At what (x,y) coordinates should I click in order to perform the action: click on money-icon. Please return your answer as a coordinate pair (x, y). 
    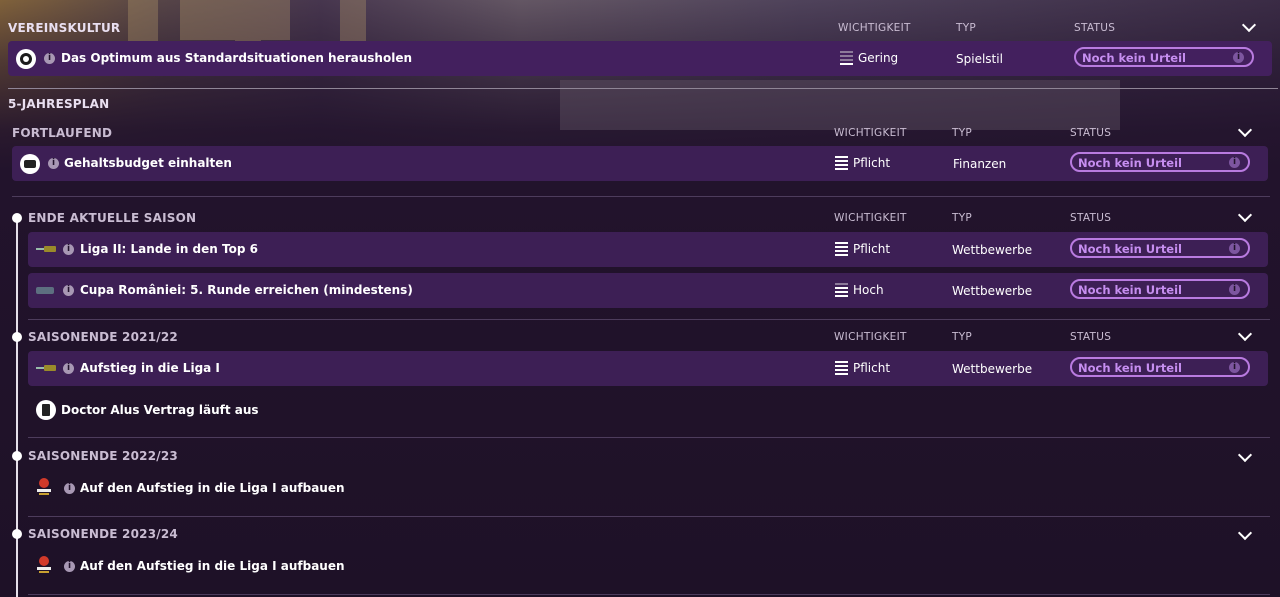
    Looking at the image, I should click on (30, 164).